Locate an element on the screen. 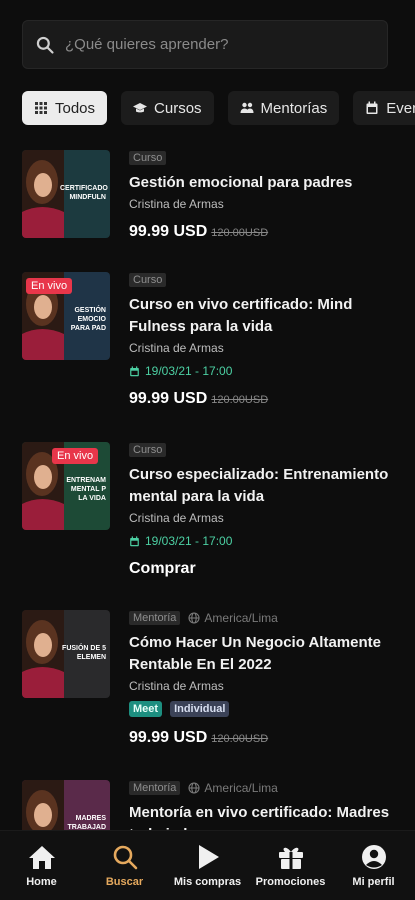 This screenshot has width=415, height=900. thumbnail-text: Certificado MINDFULN is located at coordinates (84, 193).